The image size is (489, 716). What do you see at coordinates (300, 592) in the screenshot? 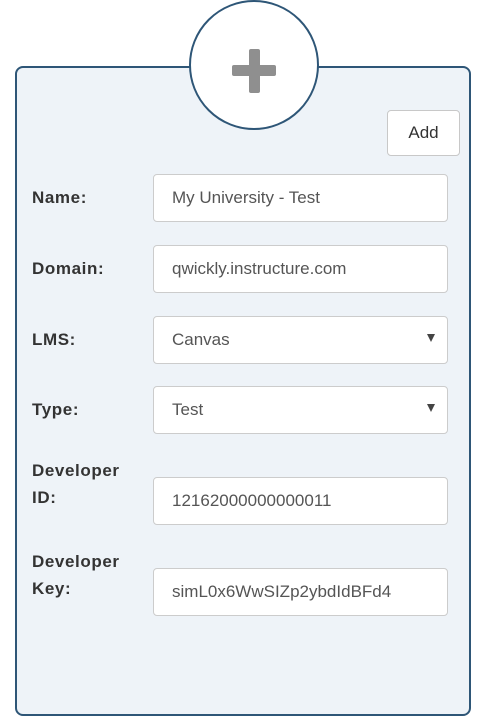
I see `developer-key-input: simL0x6WwSIZp2ybdIdBFd4` at bounding box center [300, 592].